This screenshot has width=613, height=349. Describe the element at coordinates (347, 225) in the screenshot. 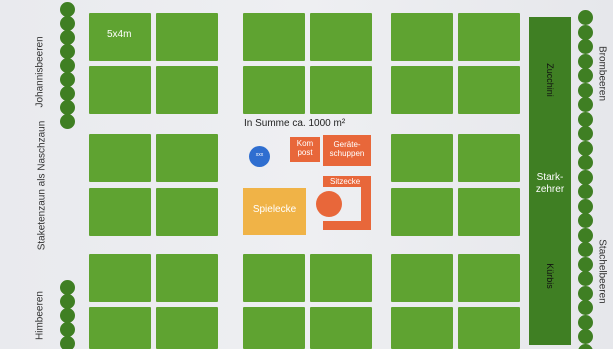

I see `sitzecke-bar-bottom` at that location.